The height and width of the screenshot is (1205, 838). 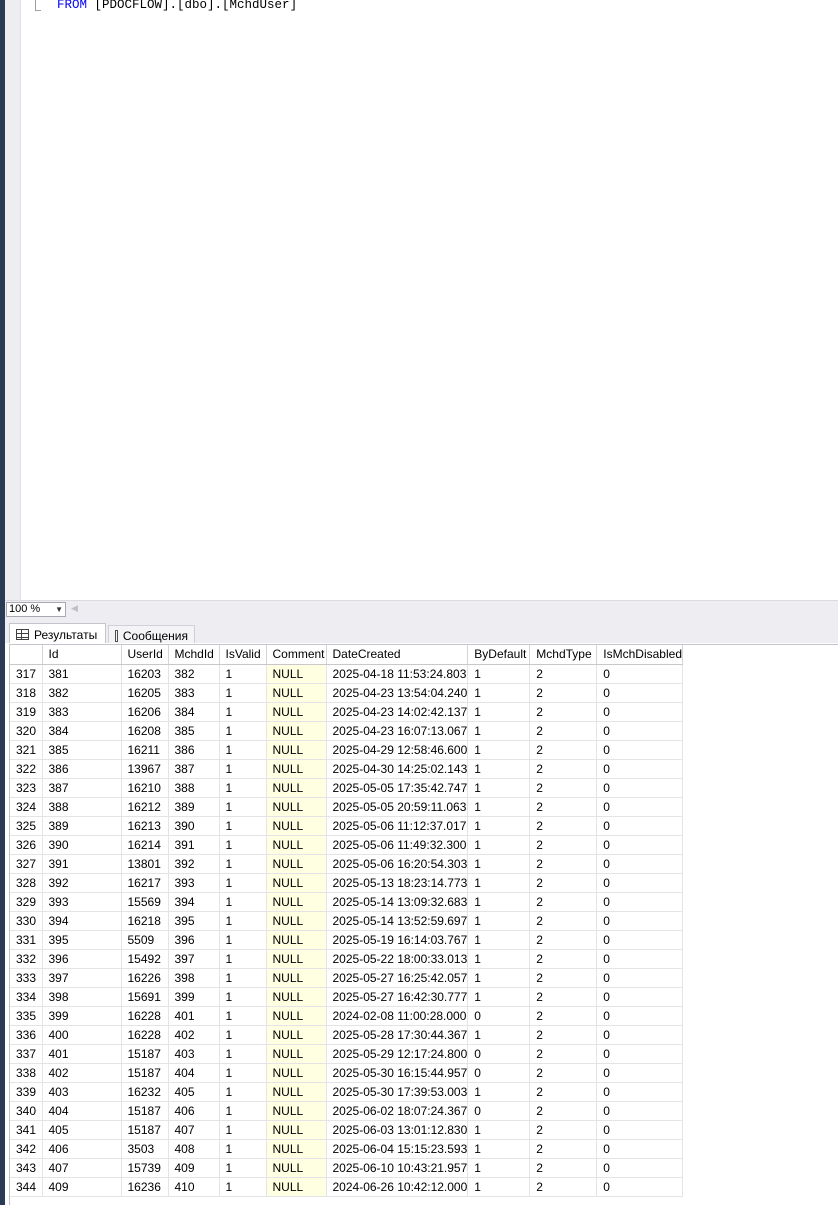 I want to click on cell-bydefault: 0, so click(x=499, y=1054).